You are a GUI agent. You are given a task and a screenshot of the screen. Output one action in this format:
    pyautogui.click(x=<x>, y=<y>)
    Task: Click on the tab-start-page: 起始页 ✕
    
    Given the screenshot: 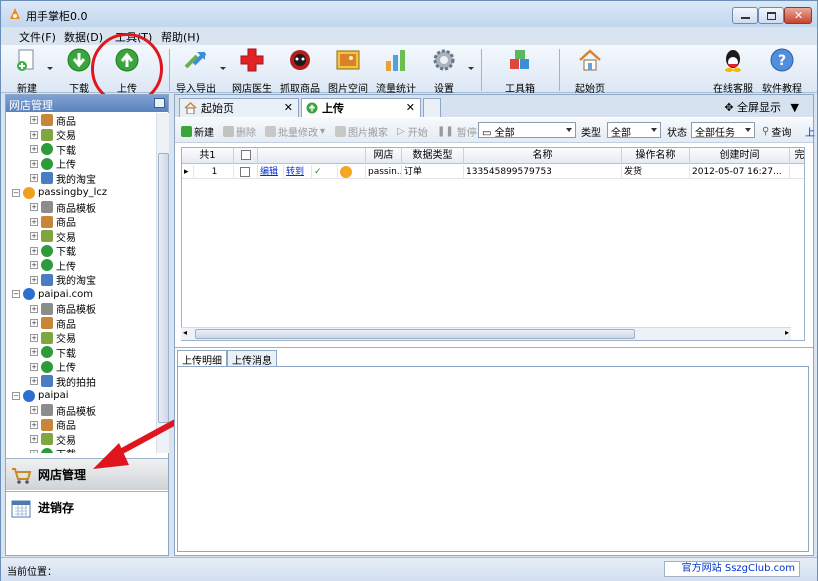 What is the action you would take?
    pyautogui.click(x=239, y=107)
    